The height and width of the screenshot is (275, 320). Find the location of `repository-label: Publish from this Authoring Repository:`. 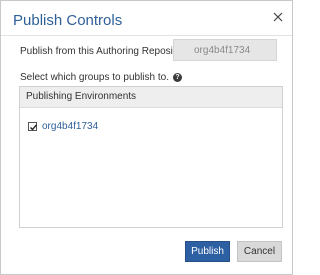

repository-label: Publish from this Authoring Repository: is located at coordinates (106, 51).